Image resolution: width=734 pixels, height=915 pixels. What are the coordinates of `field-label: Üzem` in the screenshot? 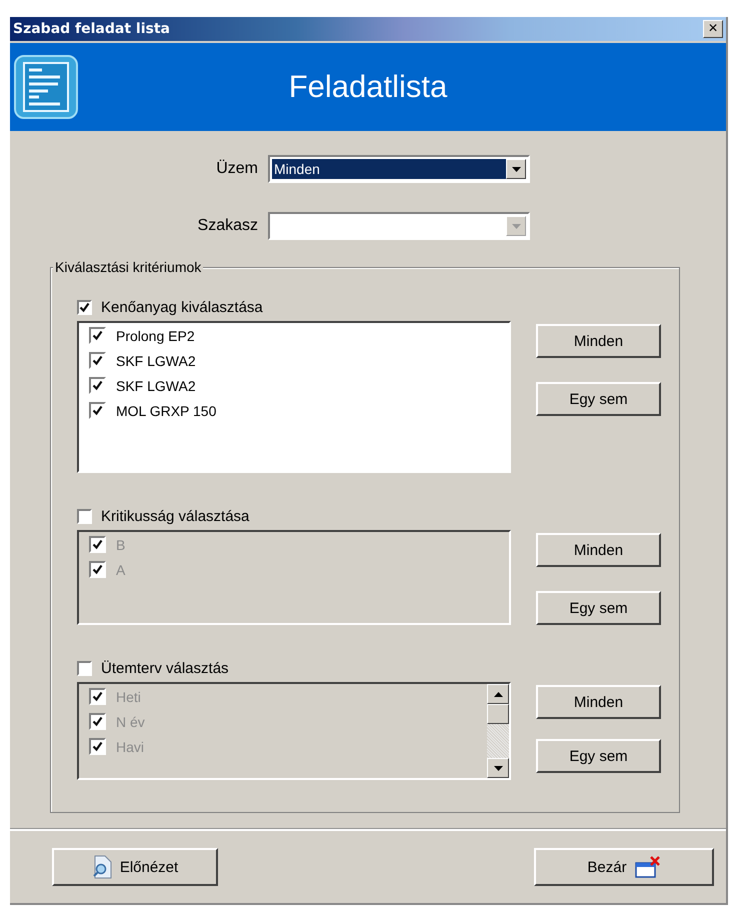 It's located at (236, 169).